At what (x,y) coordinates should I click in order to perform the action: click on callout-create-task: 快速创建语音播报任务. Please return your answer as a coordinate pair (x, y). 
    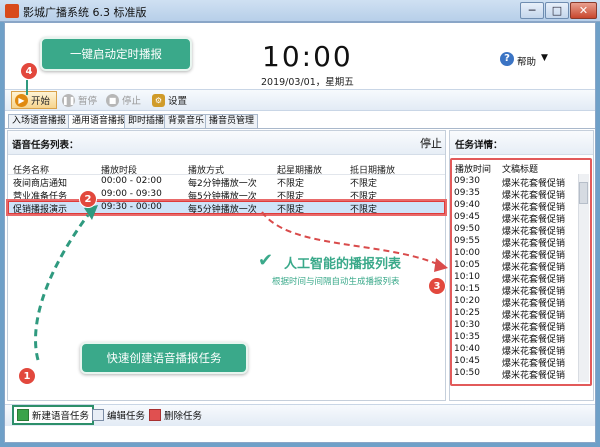
    Looking at the image, I should click on (164, 358).